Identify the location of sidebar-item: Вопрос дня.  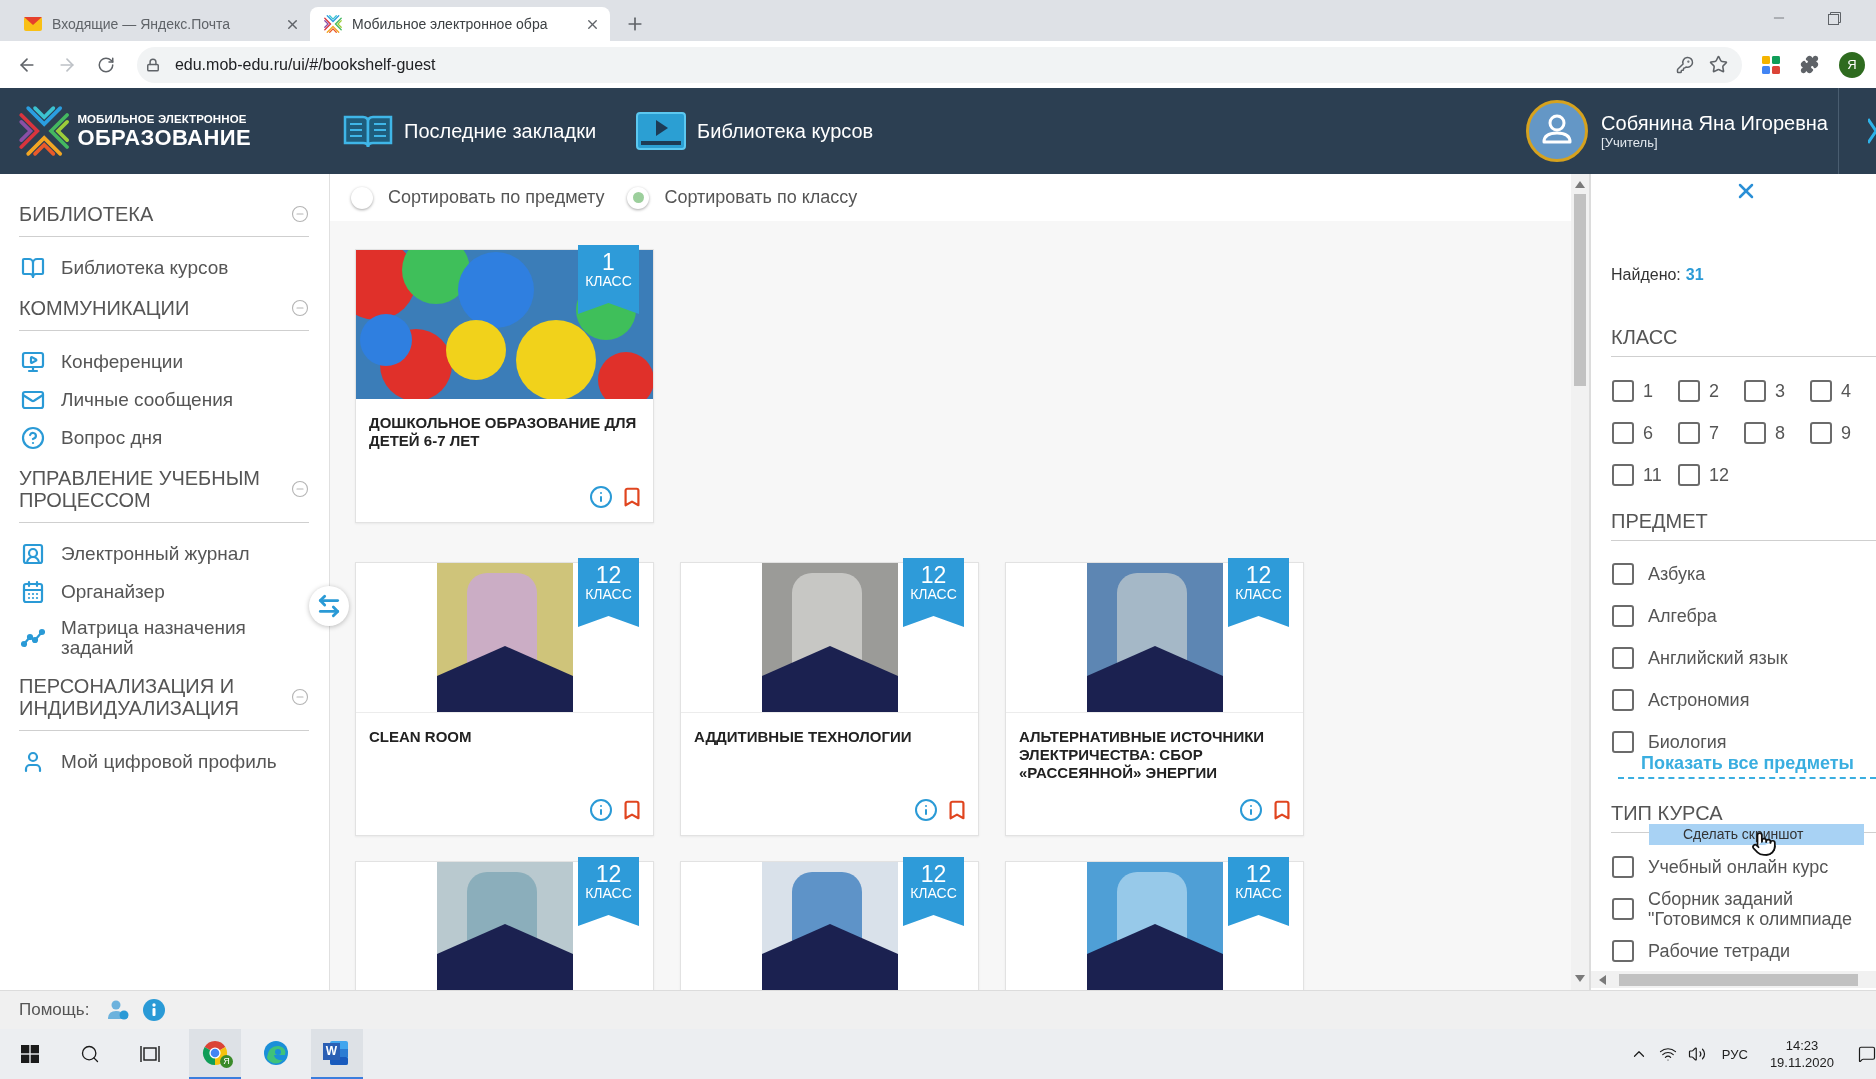
(164, 438).